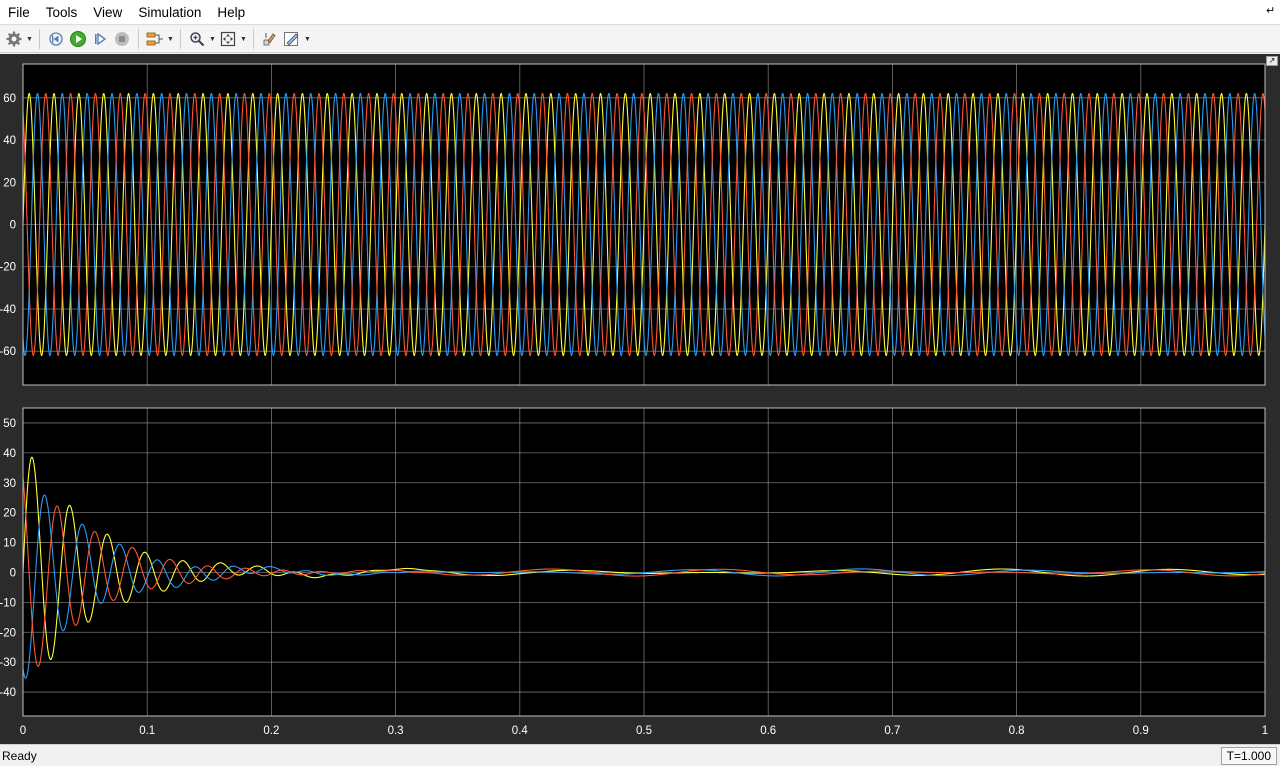 This screenshot has width=1280, height=766. What do you see at coordinates (78, 39) in the screenshot?
I see `run-icon` at bounding box center [78, 39].